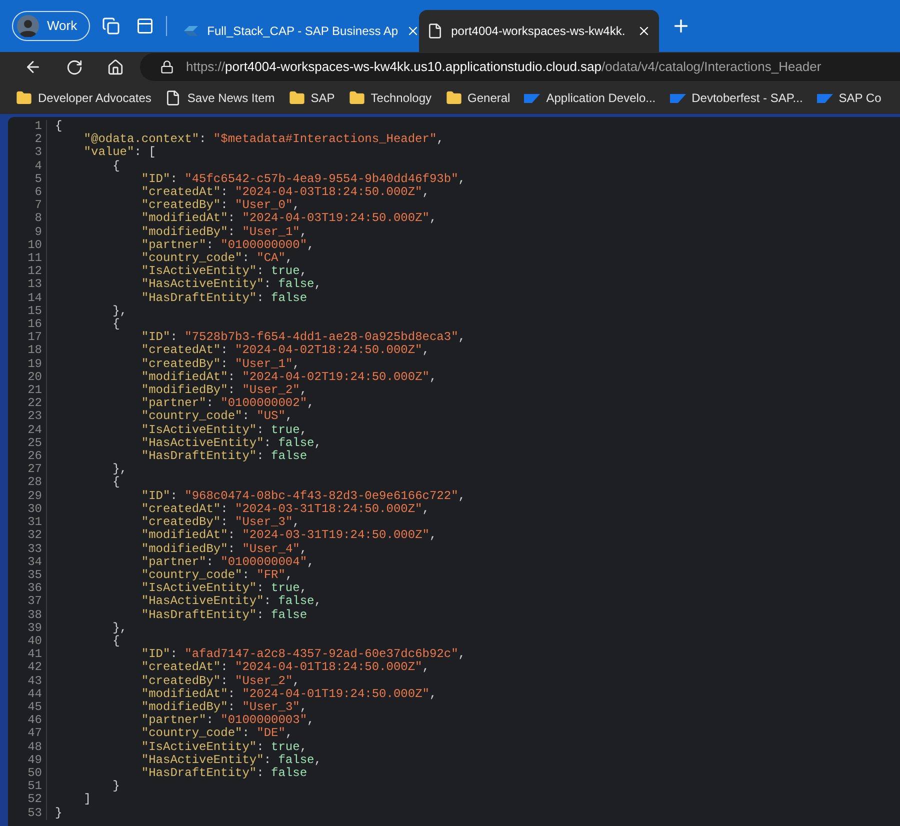  Describe the element at coordinates (227, 721) in the screenshot. I see `code-line: "partner": "0100000003",` at that location.